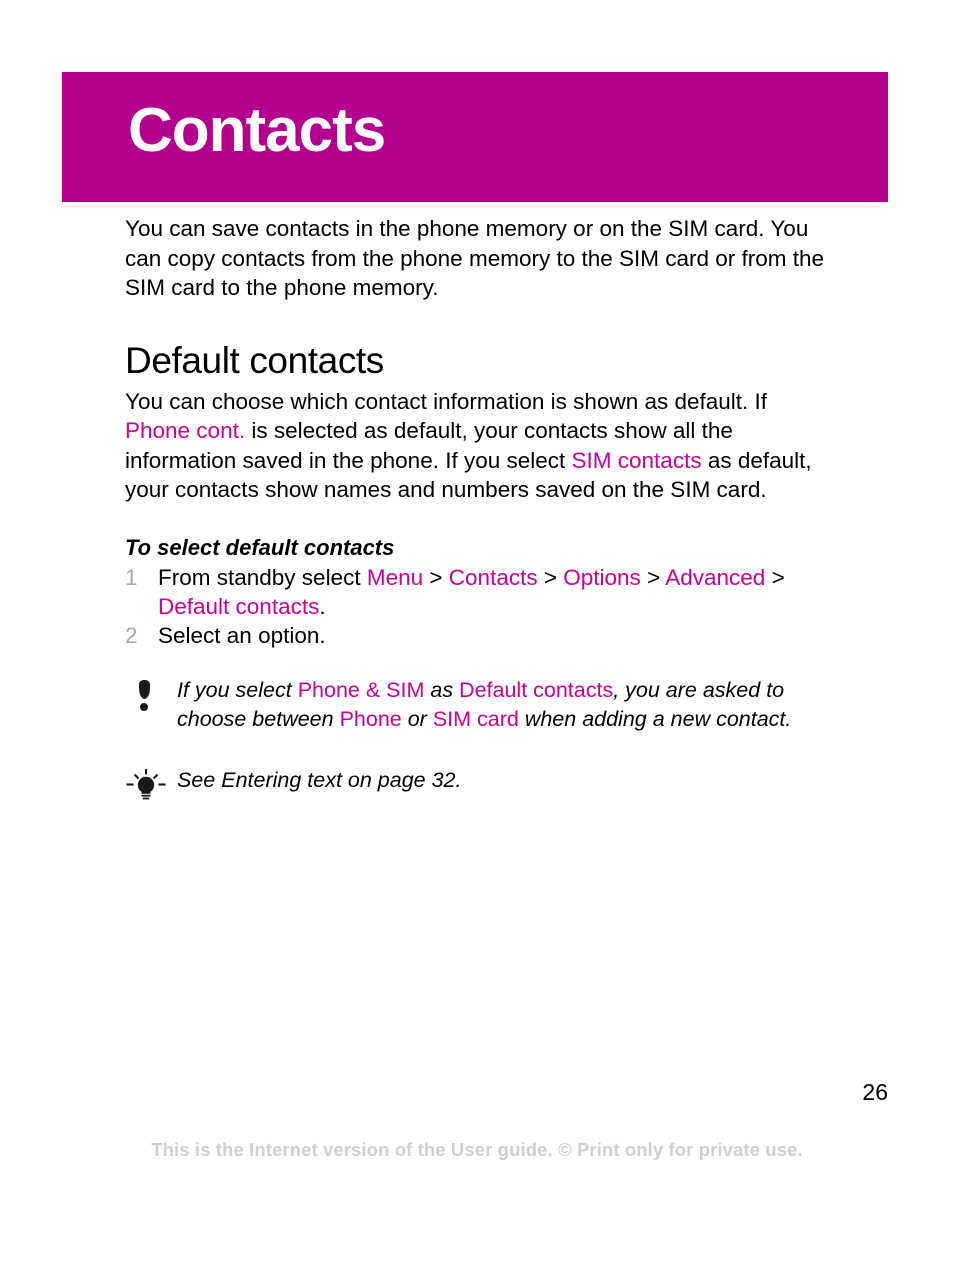 This screenshot has height=1269, width=954. Describe the element at coordinates (655, 718) in the screenshot. I see `note-part-5: when adding a new contact.` at that location.